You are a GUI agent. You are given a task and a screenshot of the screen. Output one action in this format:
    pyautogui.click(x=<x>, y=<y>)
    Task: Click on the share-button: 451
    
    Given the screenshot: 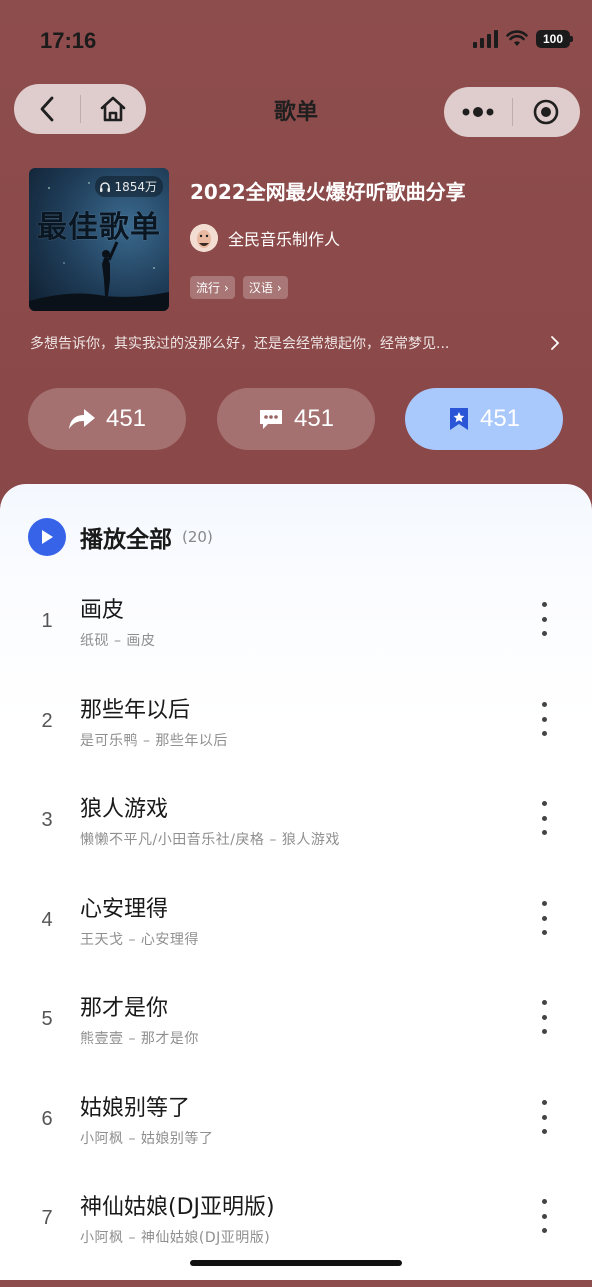 What is the action you would take?
    pyautogui.click(x=107, y=419)
    